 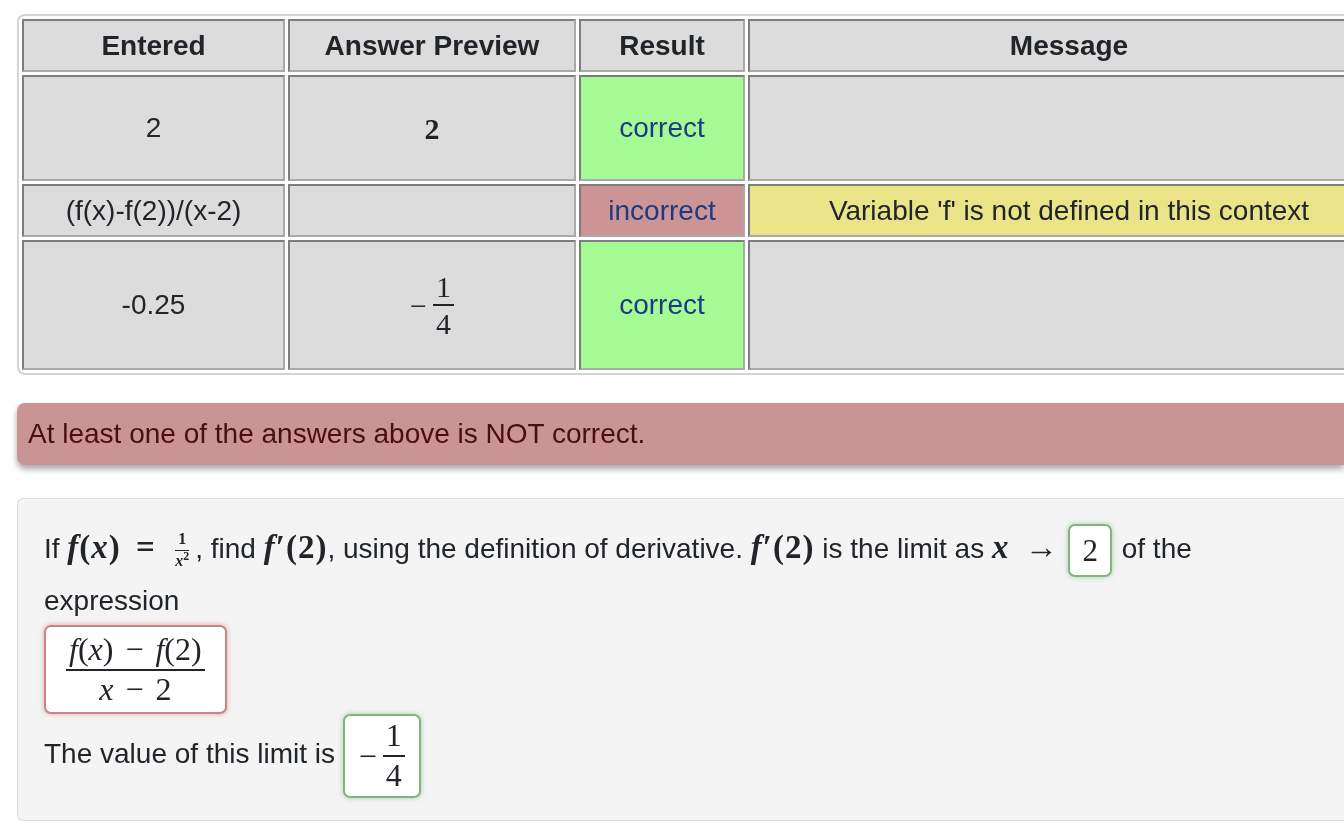 I want to click on result-cell: incorrect, so click(x=662, y=210).